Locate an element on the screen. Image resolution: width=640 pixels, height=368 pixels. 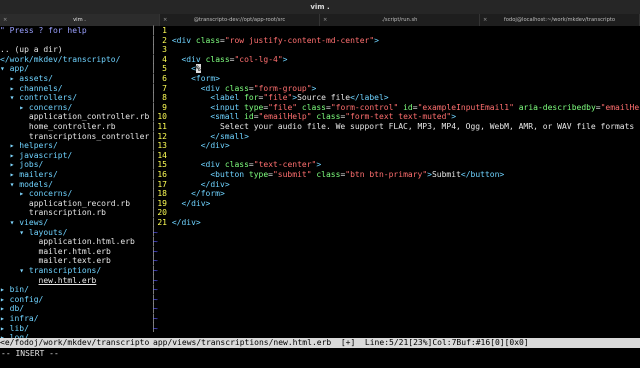
tree-item-label: infra/ is located at coordinates (24, 318).